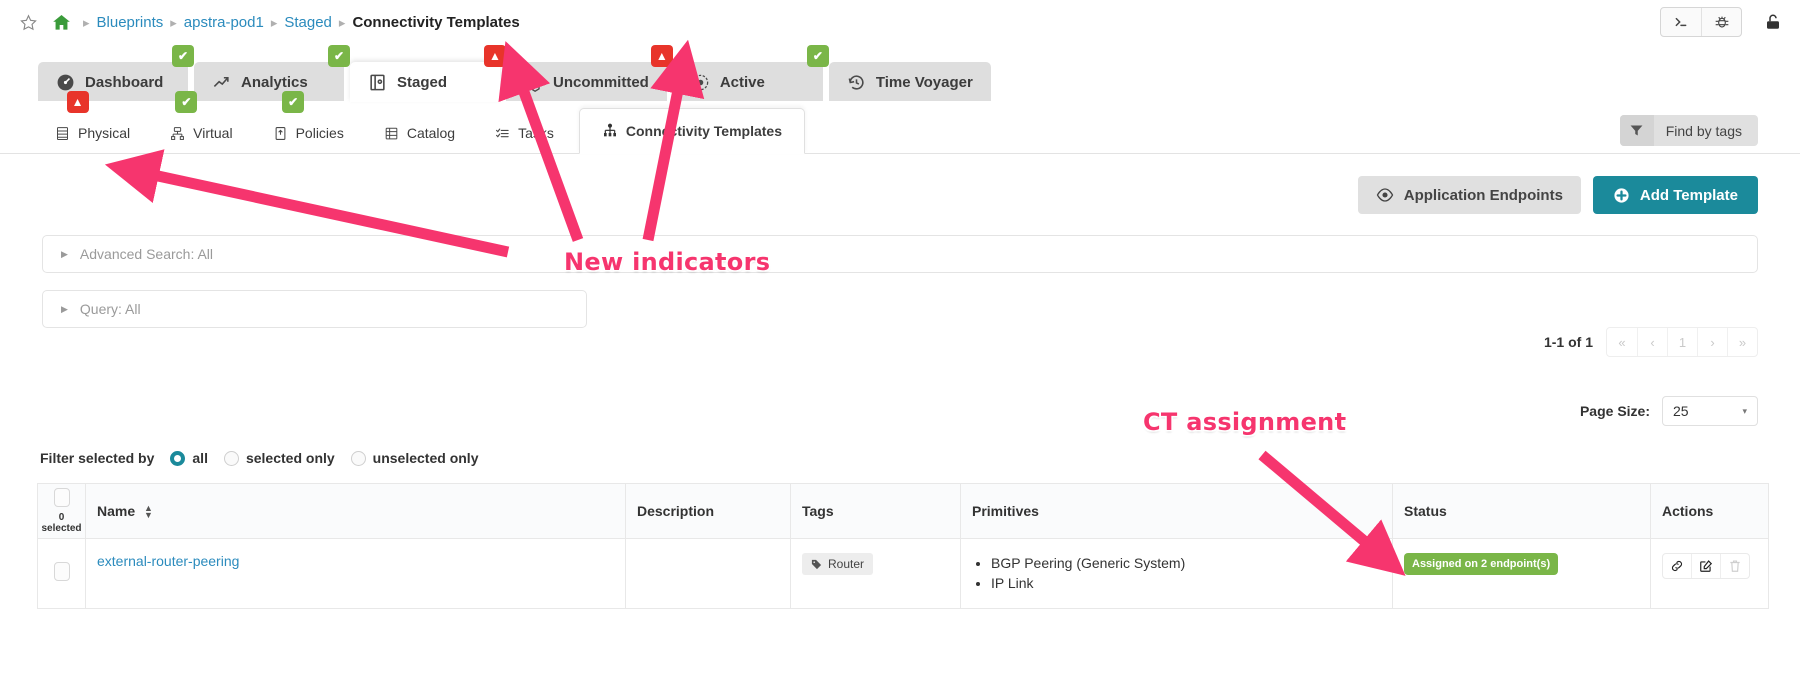 This screenshot has width=1800, height=673. What do you see at coordinates (1712, 342) in the screenshot?
I see `pagination-next-button: ›` at bounding box center [1712, 342].